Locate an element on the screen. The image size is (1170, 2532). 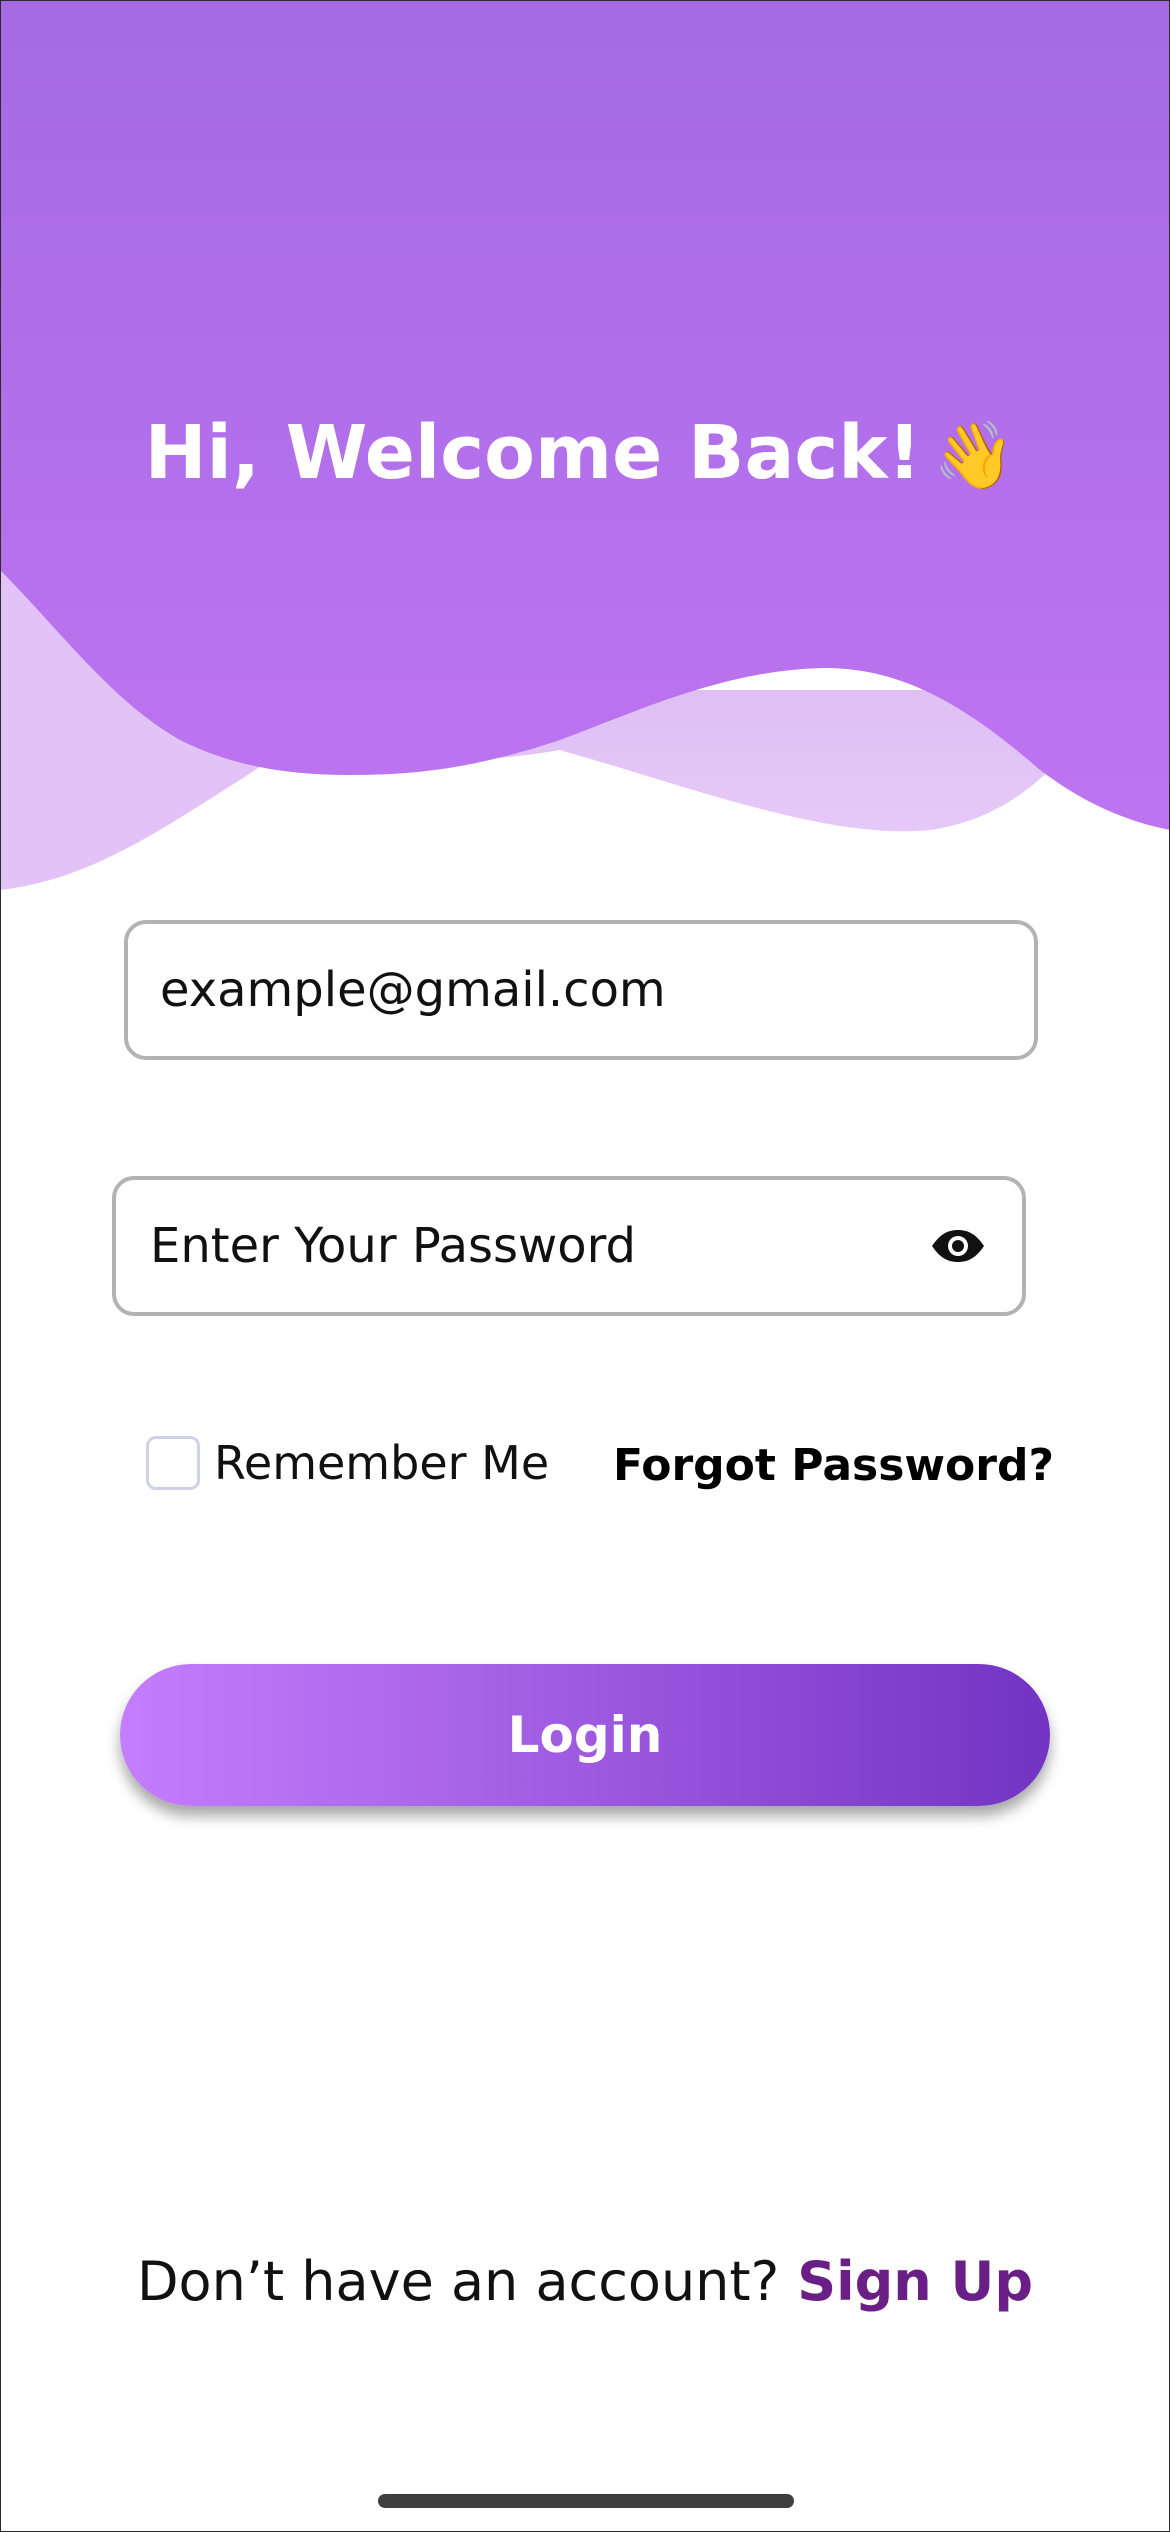
email-value: example@gmail.com is located at coordinates (413, 990).